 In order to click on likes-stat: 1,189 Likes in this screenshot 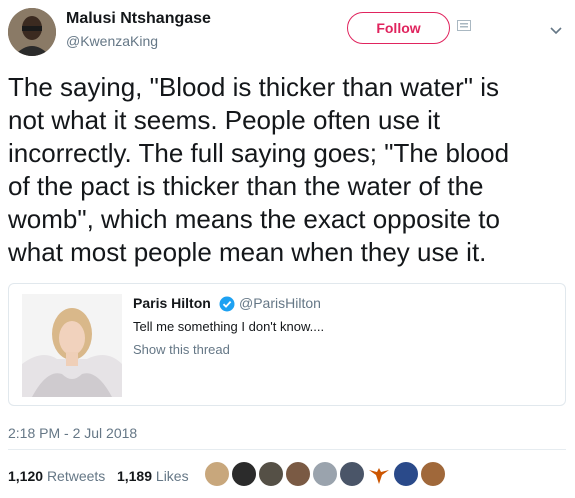, I will do `click(153, 476)`.